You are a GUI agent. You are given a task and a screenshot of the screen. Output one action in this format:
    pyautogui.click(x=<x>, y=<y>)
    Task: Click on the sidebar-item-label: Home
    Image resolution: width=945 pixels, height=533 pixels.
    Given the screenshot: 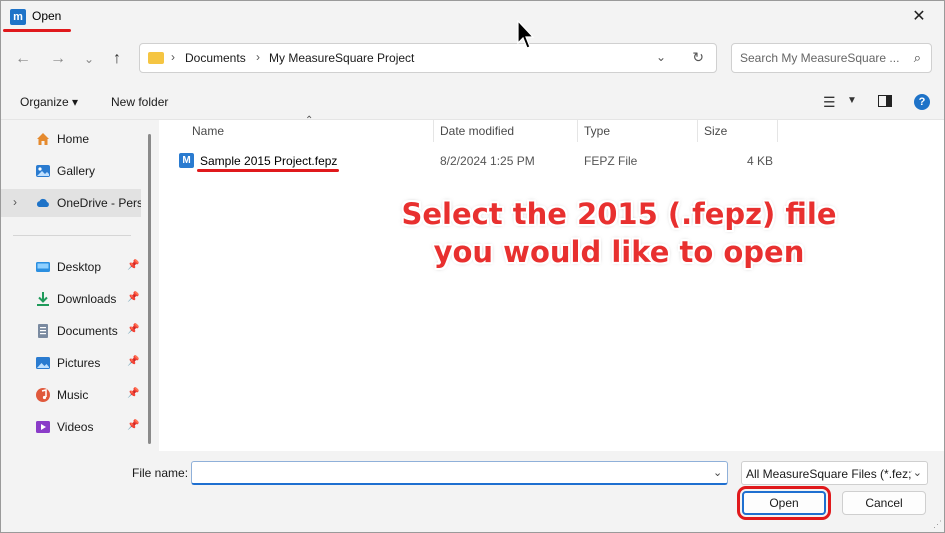 What is the action you would take?
    pyautogui.click(x=73, y=139)
    